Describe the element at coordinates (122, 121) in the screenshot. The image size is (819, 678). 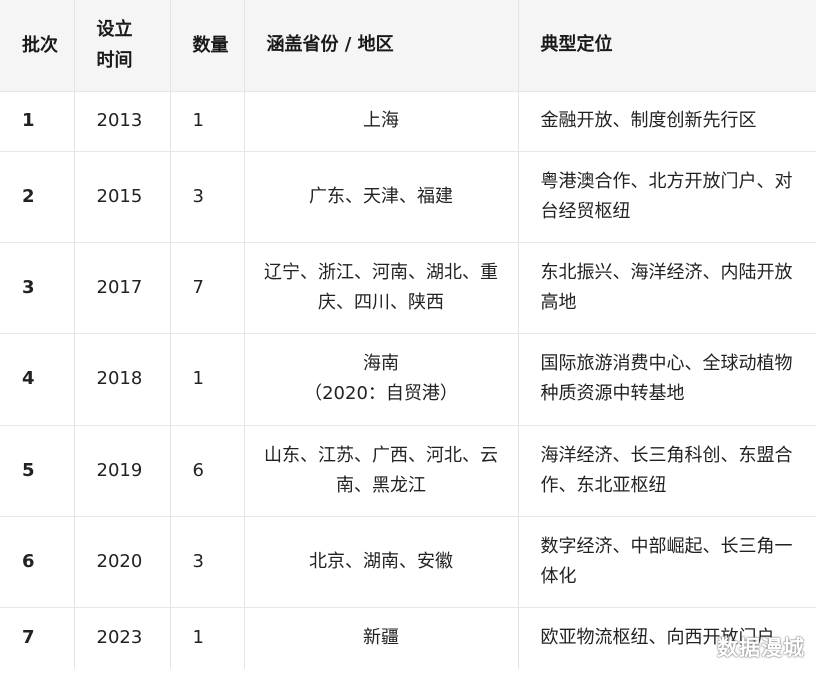
I see `cell-year: 2013` at that location.